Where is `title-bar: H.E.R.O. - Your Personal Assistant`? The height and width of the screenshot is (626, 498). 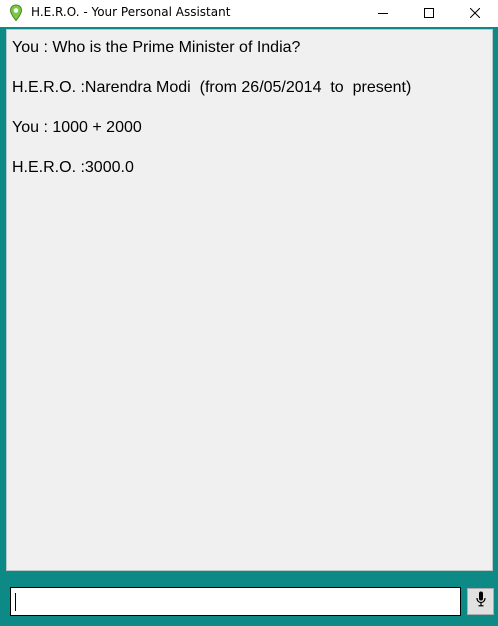
title-bar: H.E.R.O. - Your Personal Assistant is located at coordinates (249, 13).